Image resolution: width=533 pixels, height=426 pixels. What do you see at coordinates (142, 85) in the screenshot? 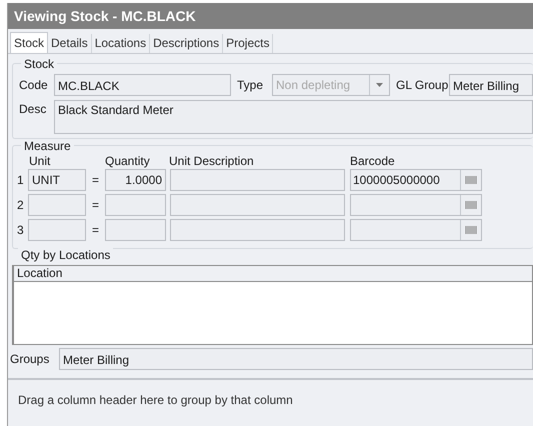
I see `code-field: MC.BLACK` at bounding box center [142, 85].